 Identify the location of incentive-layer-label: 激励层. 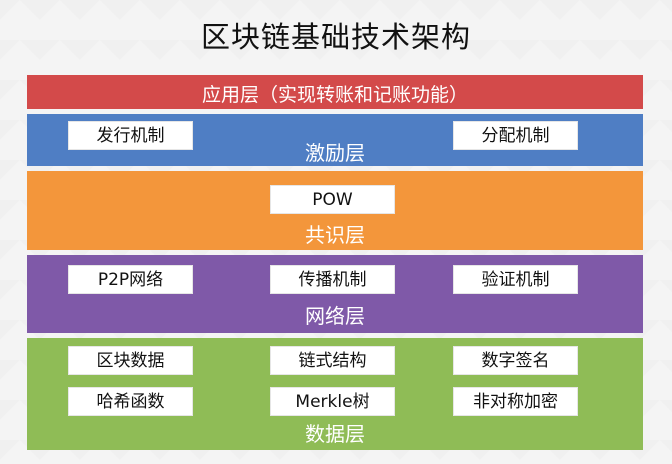
(335, 153).